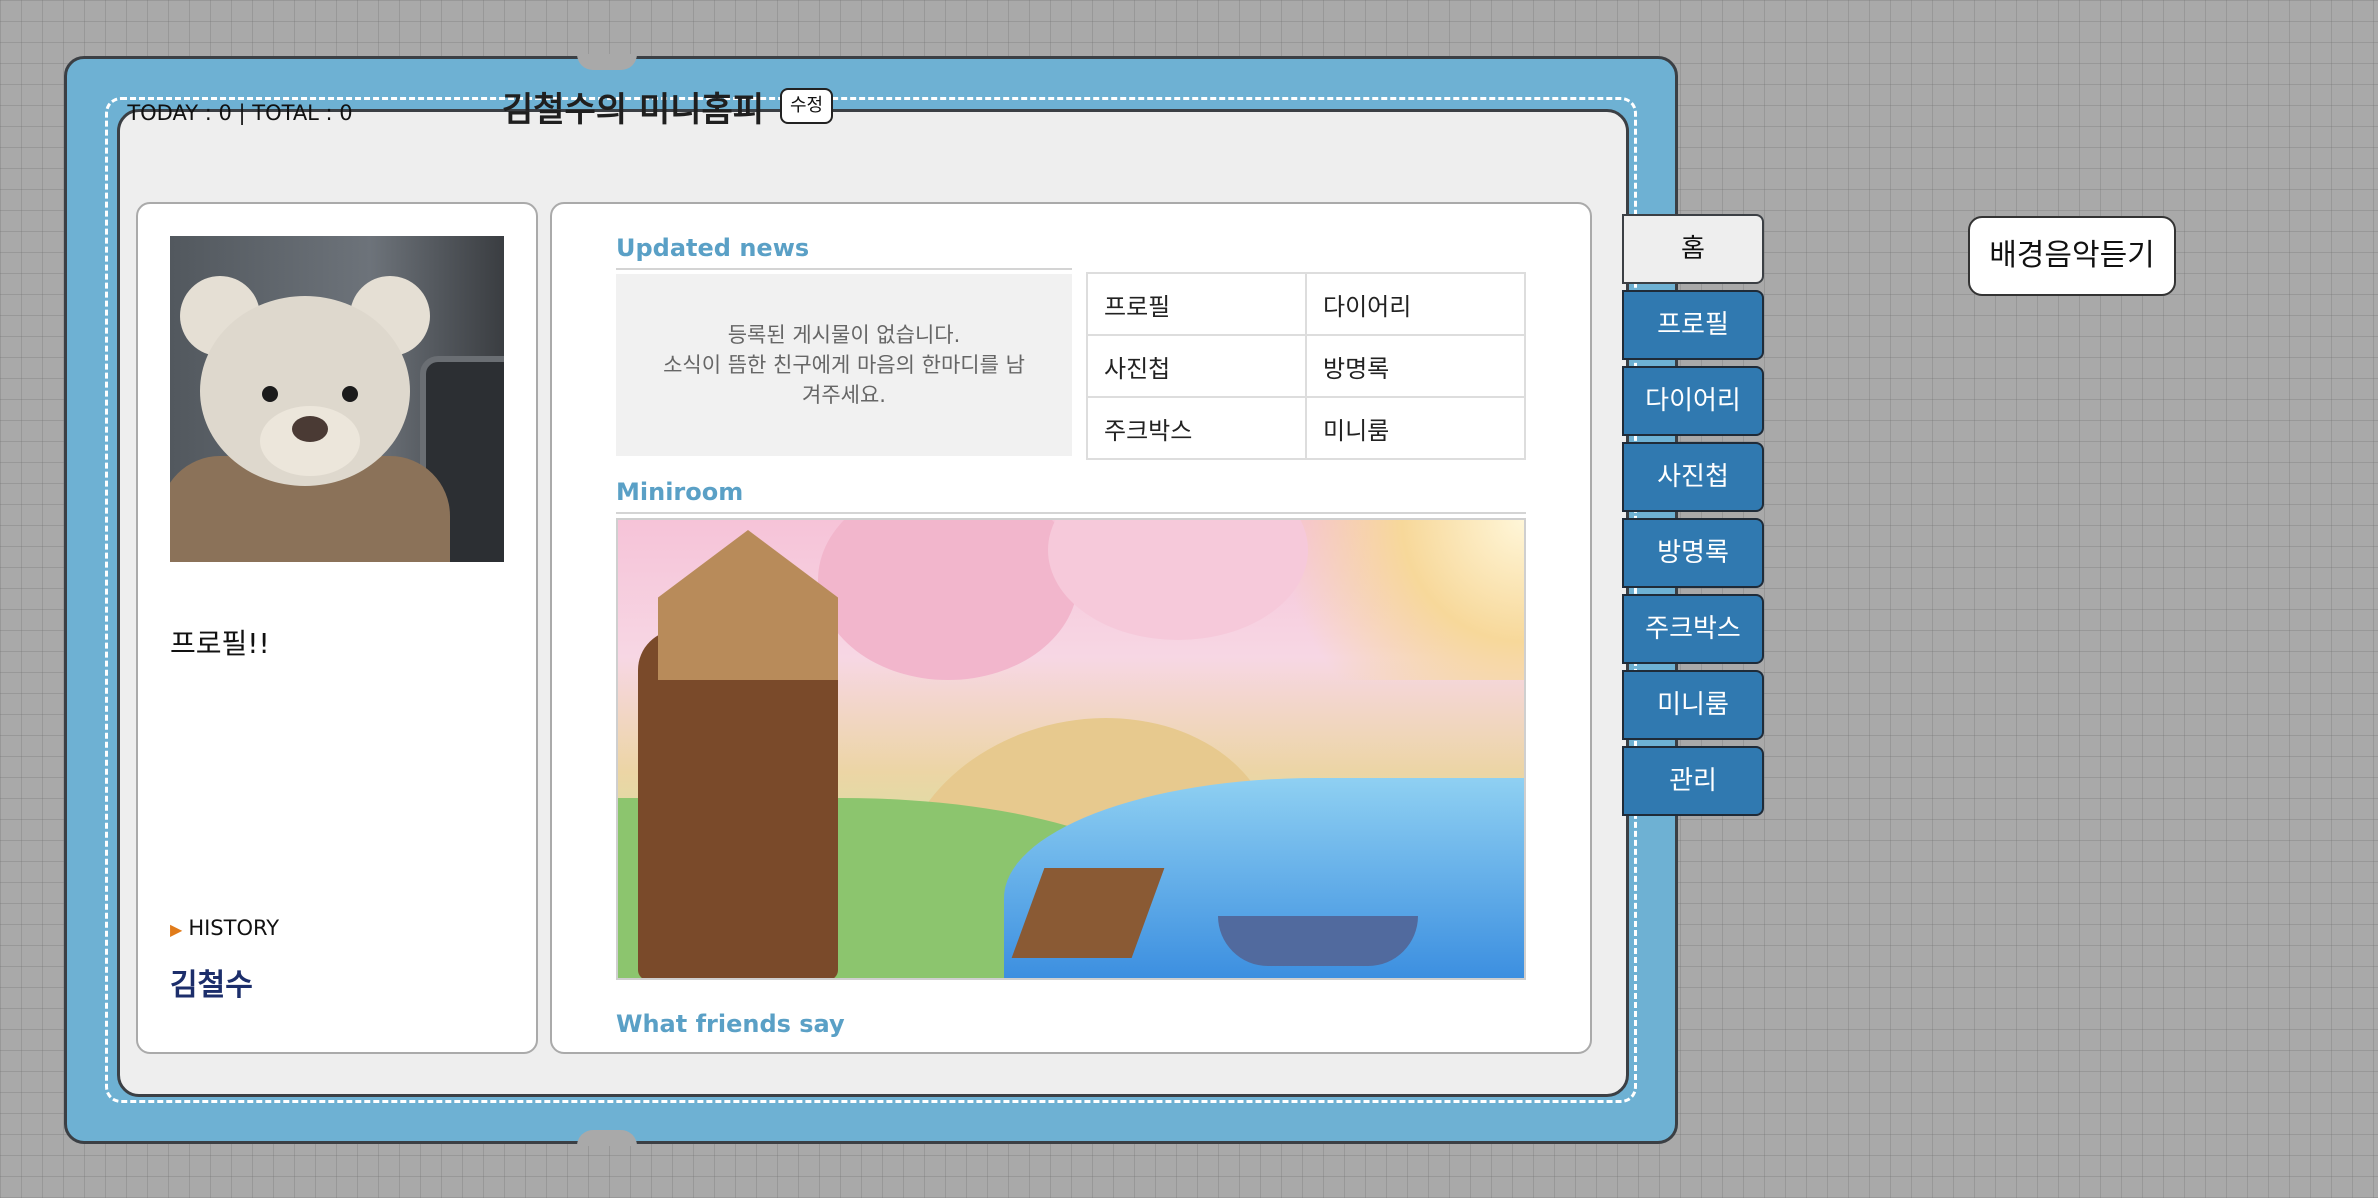 The height and width of the screenshot is (1198, 2378). What do you see at coordinates (844, 395) in the screenshot?
I see `news-empty-line-3: 겨주세요.` at bounding box center [844, 395].